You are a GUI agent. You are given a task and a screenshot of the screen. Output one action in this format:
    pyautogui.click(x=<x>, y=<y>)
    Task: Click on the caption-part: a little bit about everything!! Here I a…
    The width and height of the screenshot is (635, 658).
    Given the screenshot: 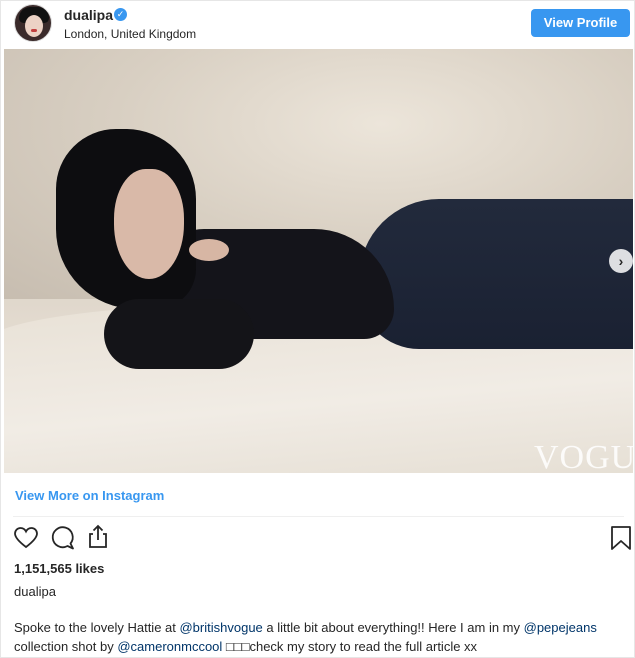 What is the action you would take?
    pyautogui.click(x=393, y=627)
    